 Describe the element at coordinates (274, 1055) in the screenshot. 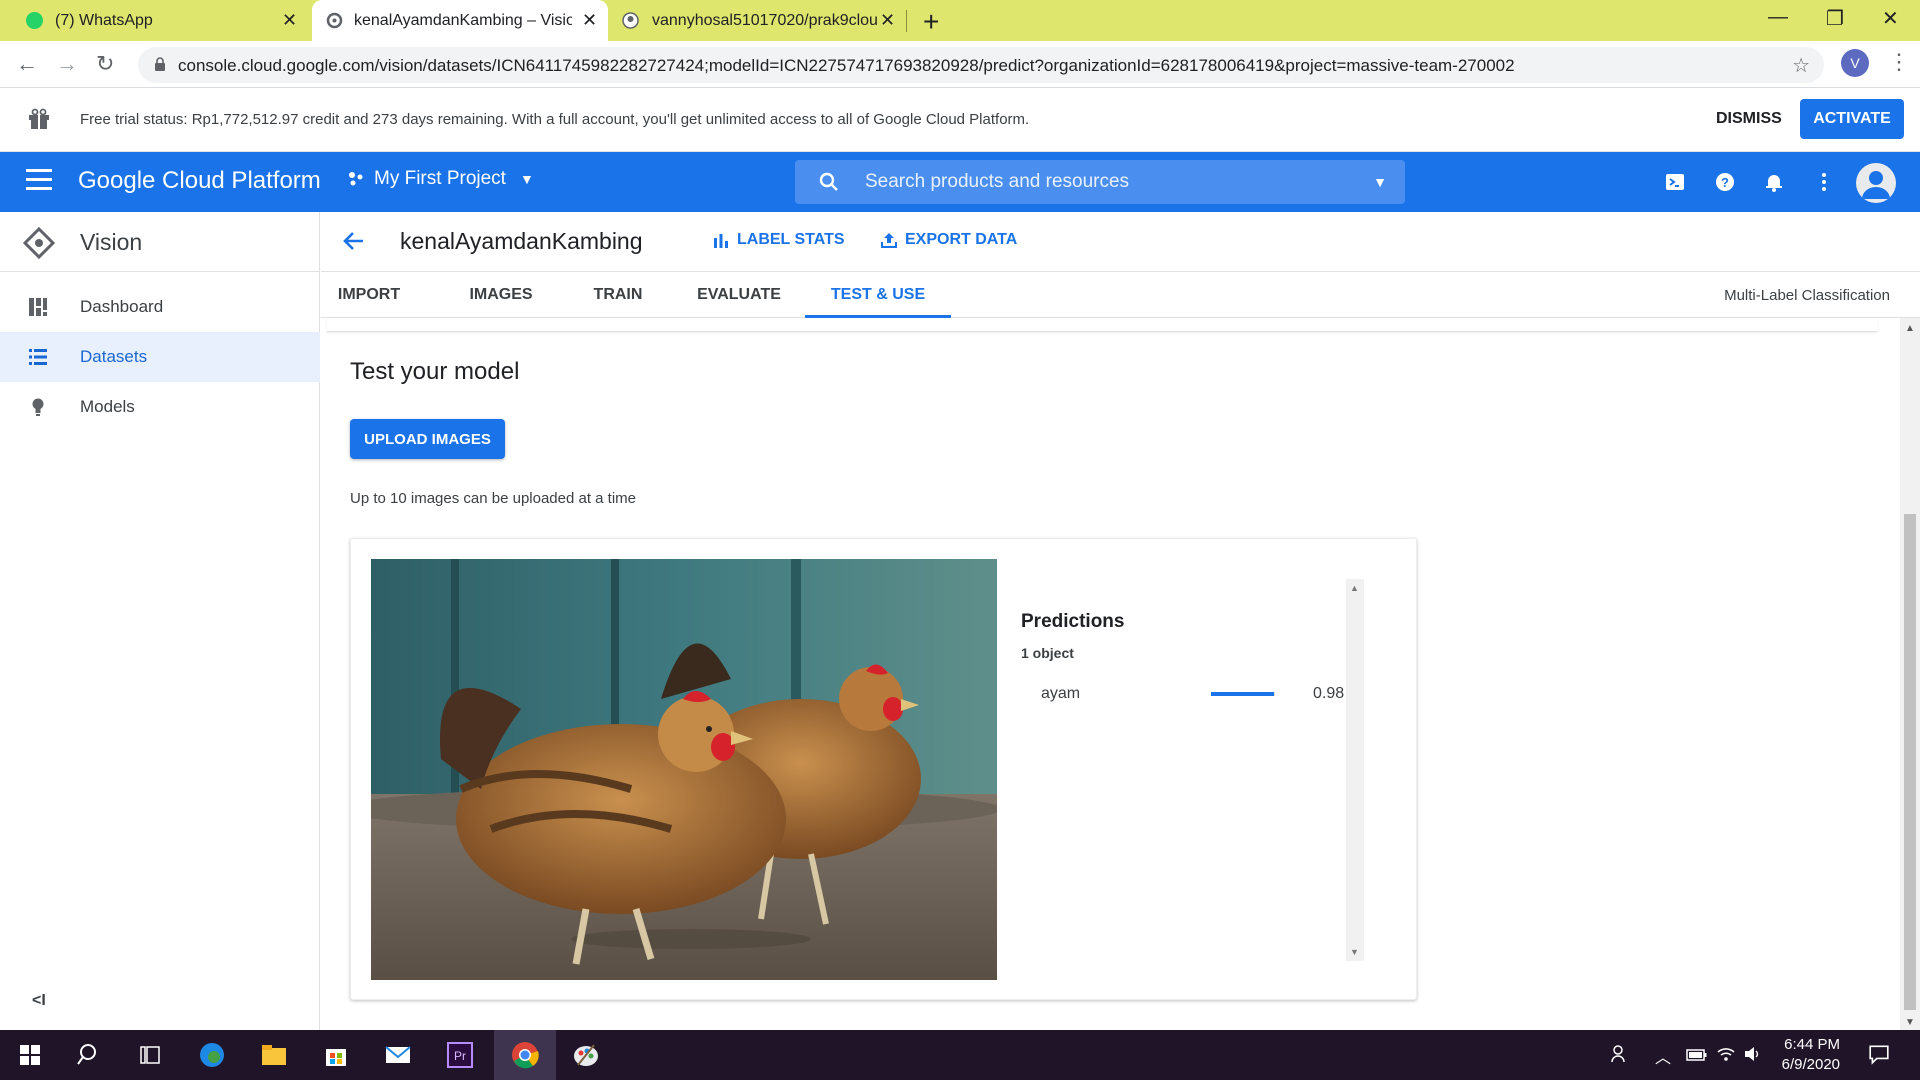

I see `file-explorer-icon` at that location.